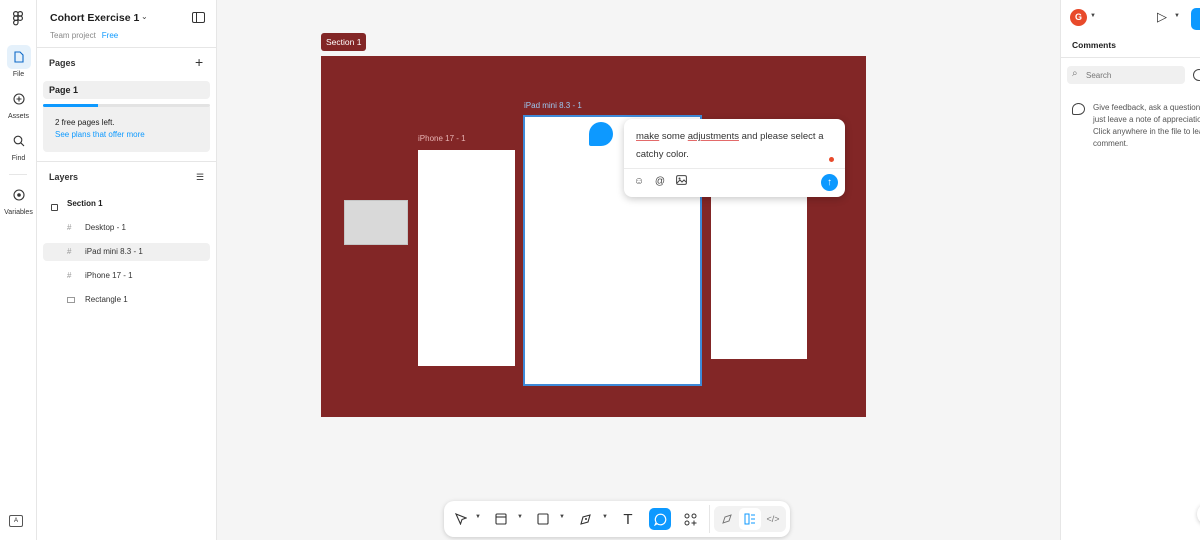  What do you see at coordinates (773, 519) in the screenshot?
I see `dev-mode-icon: </>` at bounding box center [773, 519].